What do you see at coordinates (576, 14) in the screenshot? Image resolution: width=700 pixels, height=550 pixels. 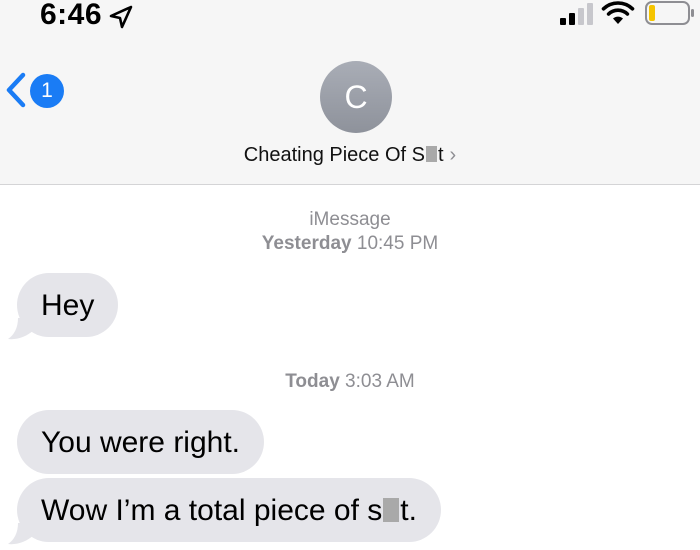 I see `cellular-signal-icon` at bounding box center [576, 14].